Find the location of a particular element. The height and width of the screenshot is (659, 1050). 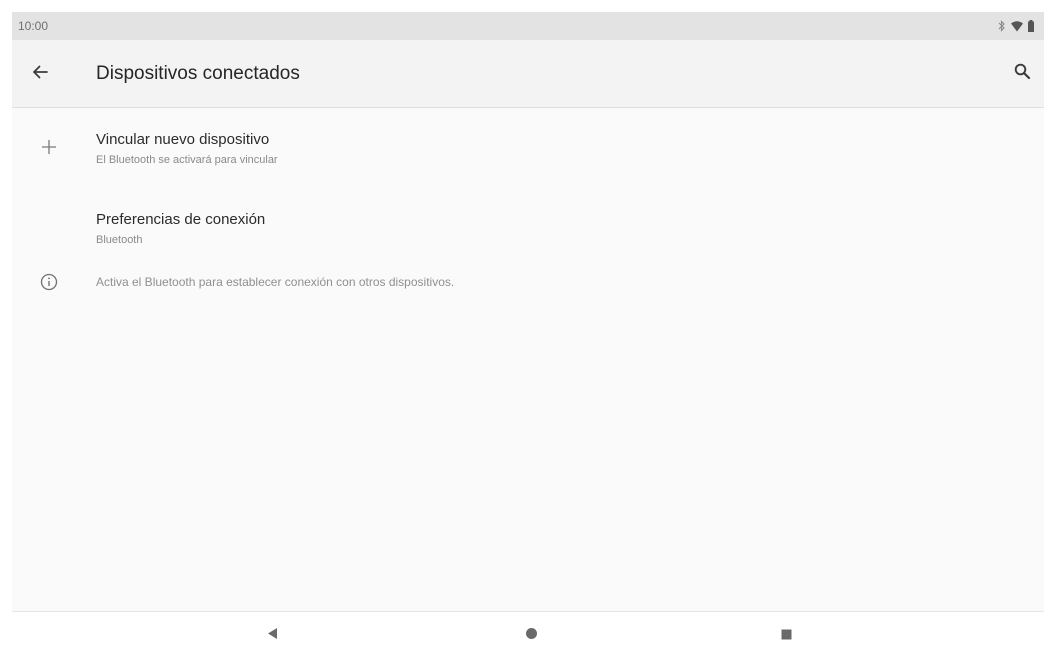

connection-preferences-item: Preferencias de conexión Bluetooth is located at coordinates (528, 228).